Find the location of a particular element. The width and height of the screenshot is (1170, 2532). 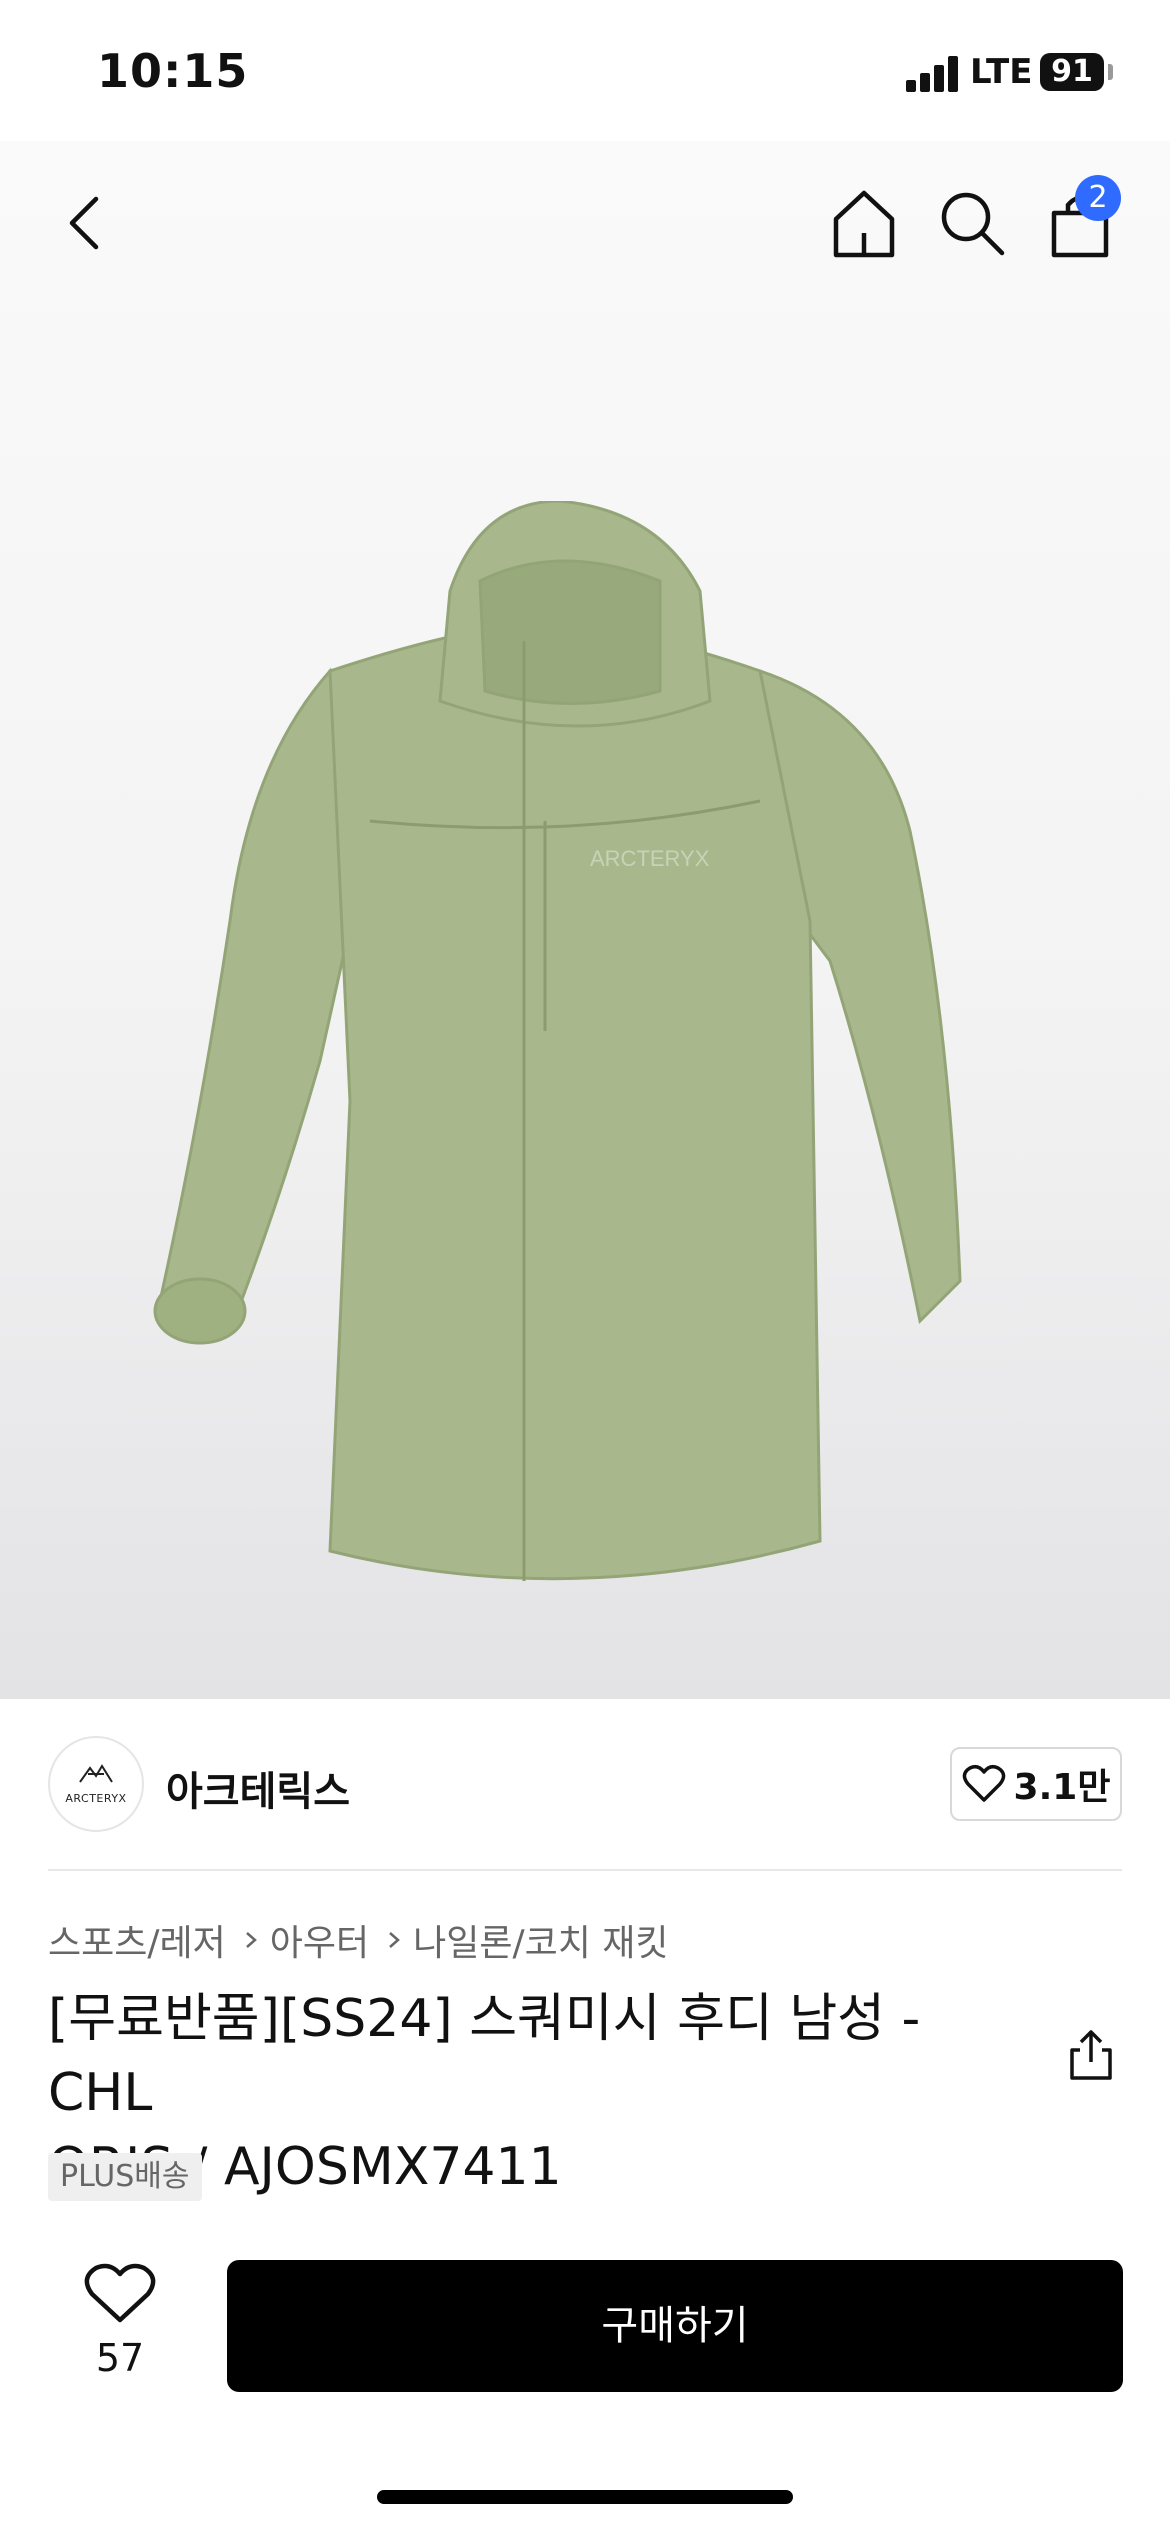

shipping-badge: PLUS배송 is located at coordinates (125, 2177).